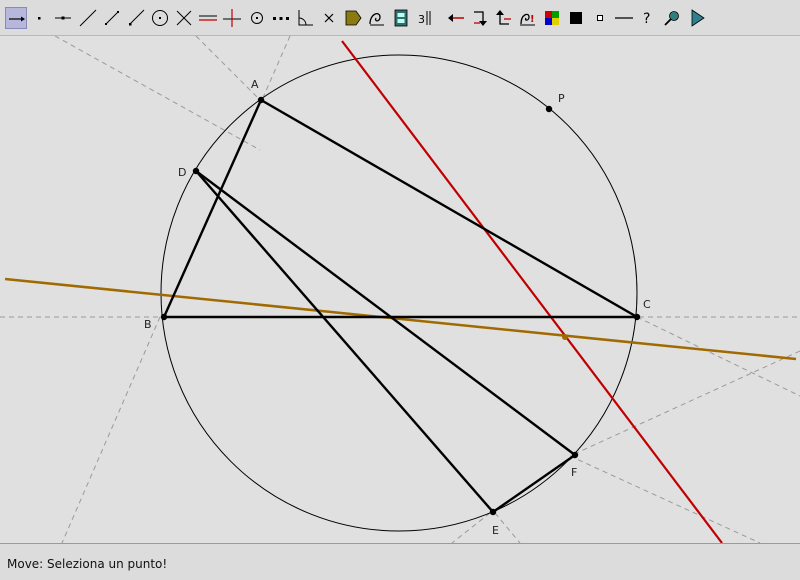  Describe the element at coordinates (549, 109) in the screenshot. I see `point-p` at that location.